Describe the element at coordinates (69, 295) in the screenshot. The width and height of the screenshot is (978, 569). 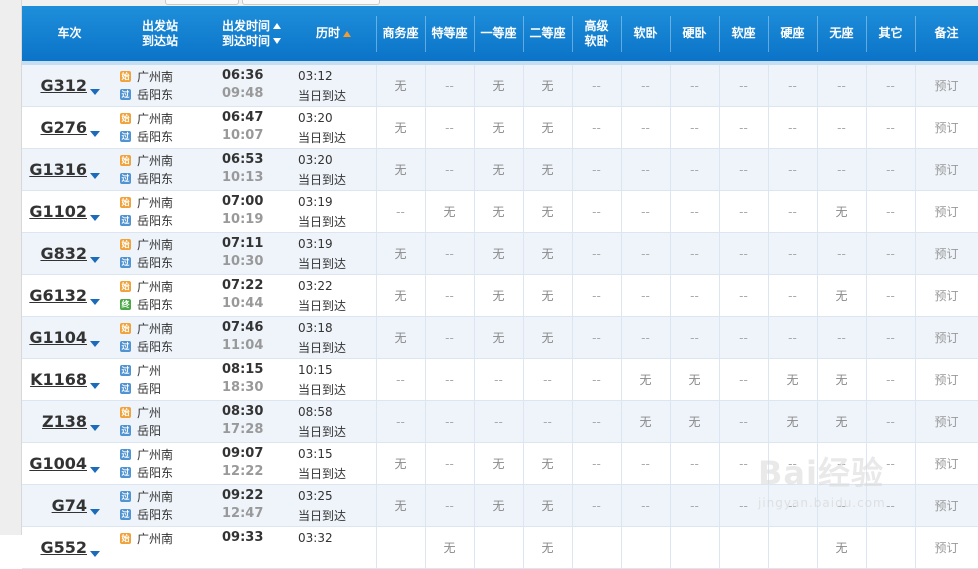
I see `train-number-link: G6132` at that location.